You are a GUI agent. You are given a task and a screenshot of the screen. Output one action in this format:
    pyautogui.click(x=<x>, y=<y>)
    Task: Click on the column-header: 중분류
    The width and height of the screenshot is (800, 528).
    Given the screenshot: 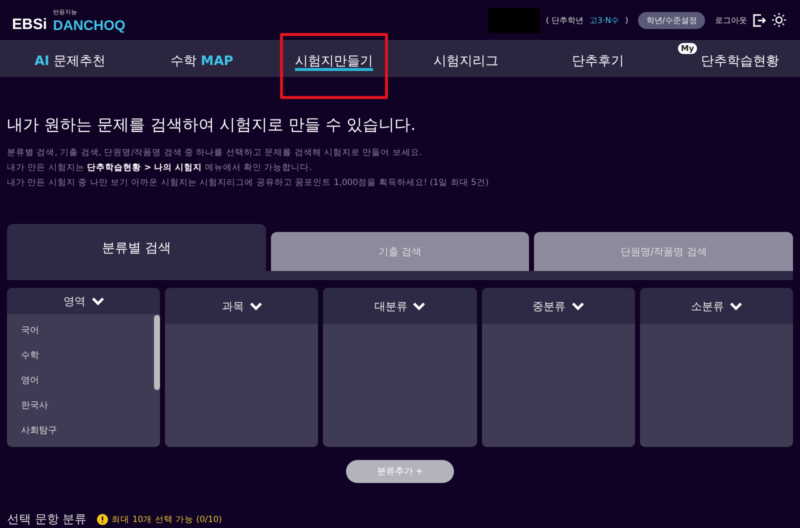 What is the action you would take?
    pyautogui.click(x=558, y=306)
    